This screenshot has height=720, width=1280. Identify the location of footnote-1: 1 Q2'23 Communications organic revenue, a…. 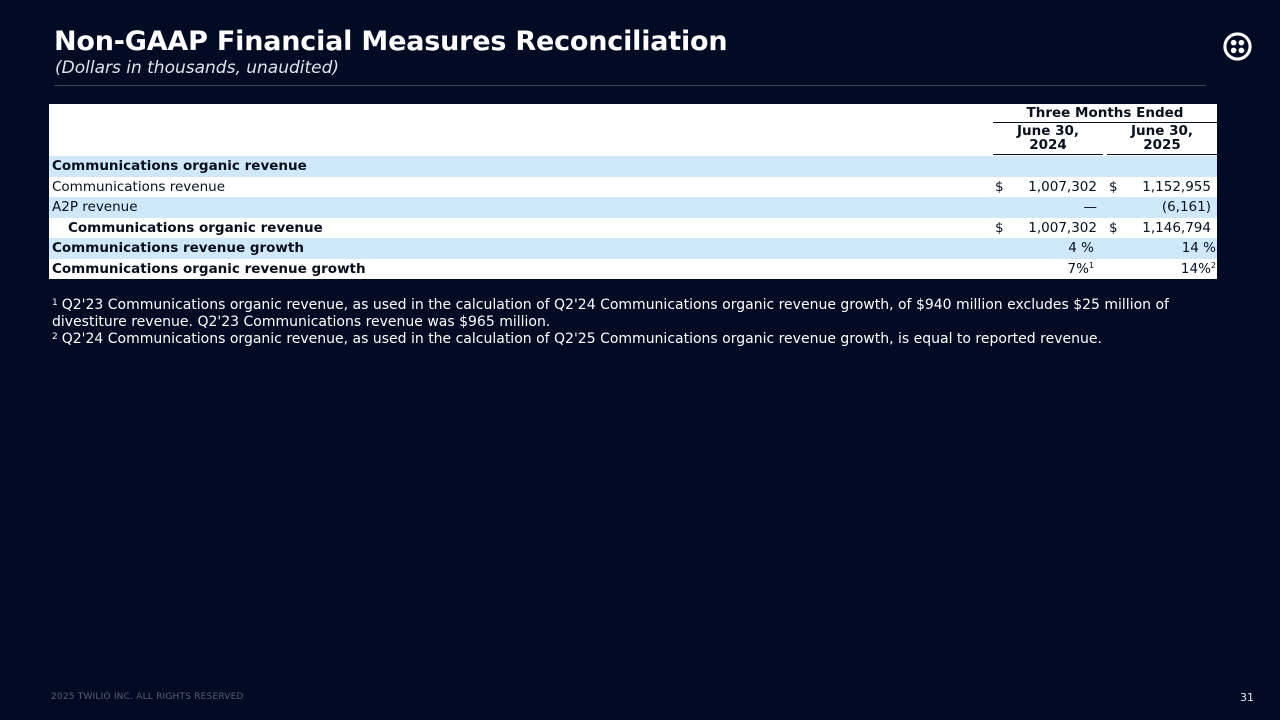
(627, 314).